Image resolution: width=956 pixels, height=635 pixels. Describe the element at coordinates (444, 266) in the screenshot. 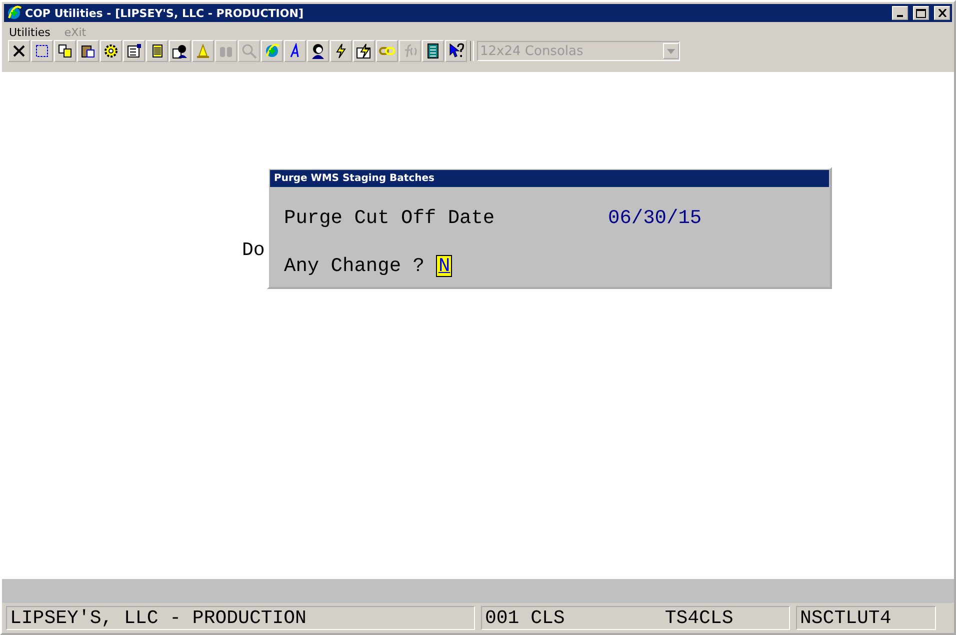

I see `answer-field: N` at that location.